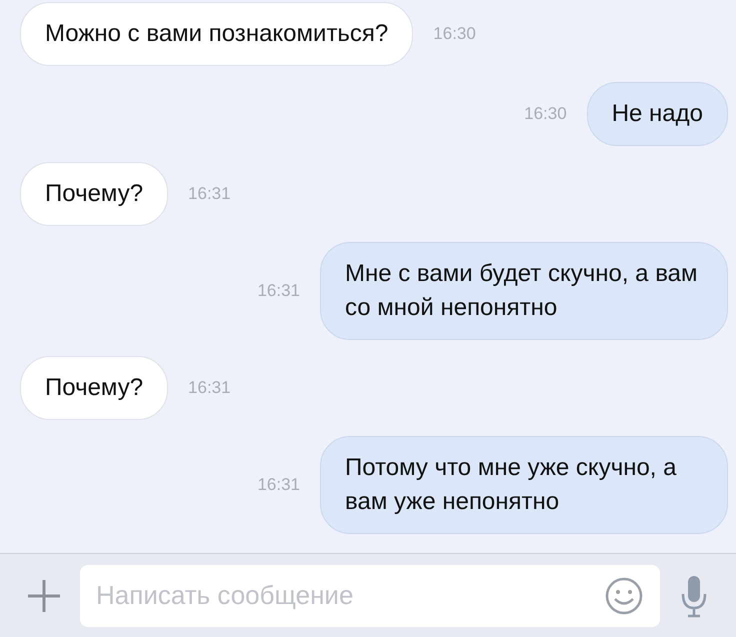 Image resolution: width=736 pixels, height=637 pixels. I want to click on message-bubble: Не надо, so click(657, 114).